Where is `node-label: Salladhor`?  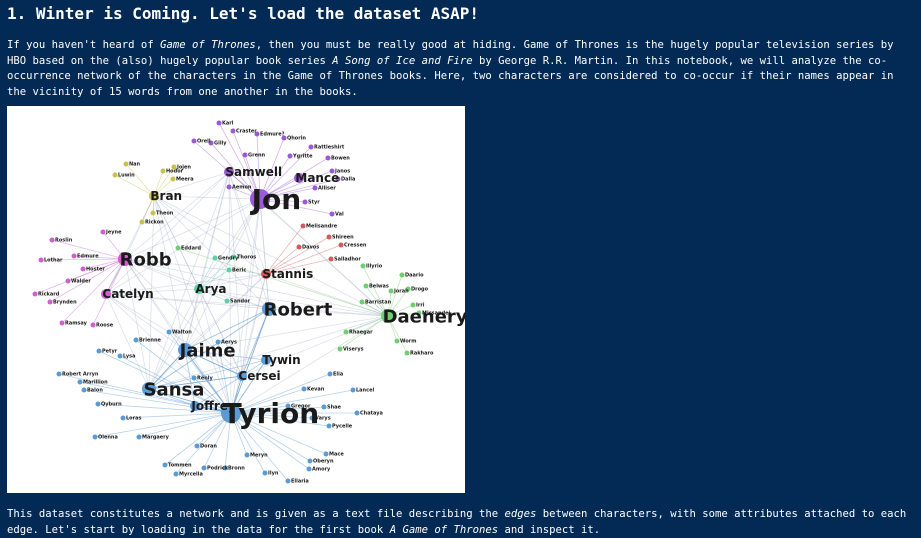
node-label: Salladhor is located at coordinates (347, 260).